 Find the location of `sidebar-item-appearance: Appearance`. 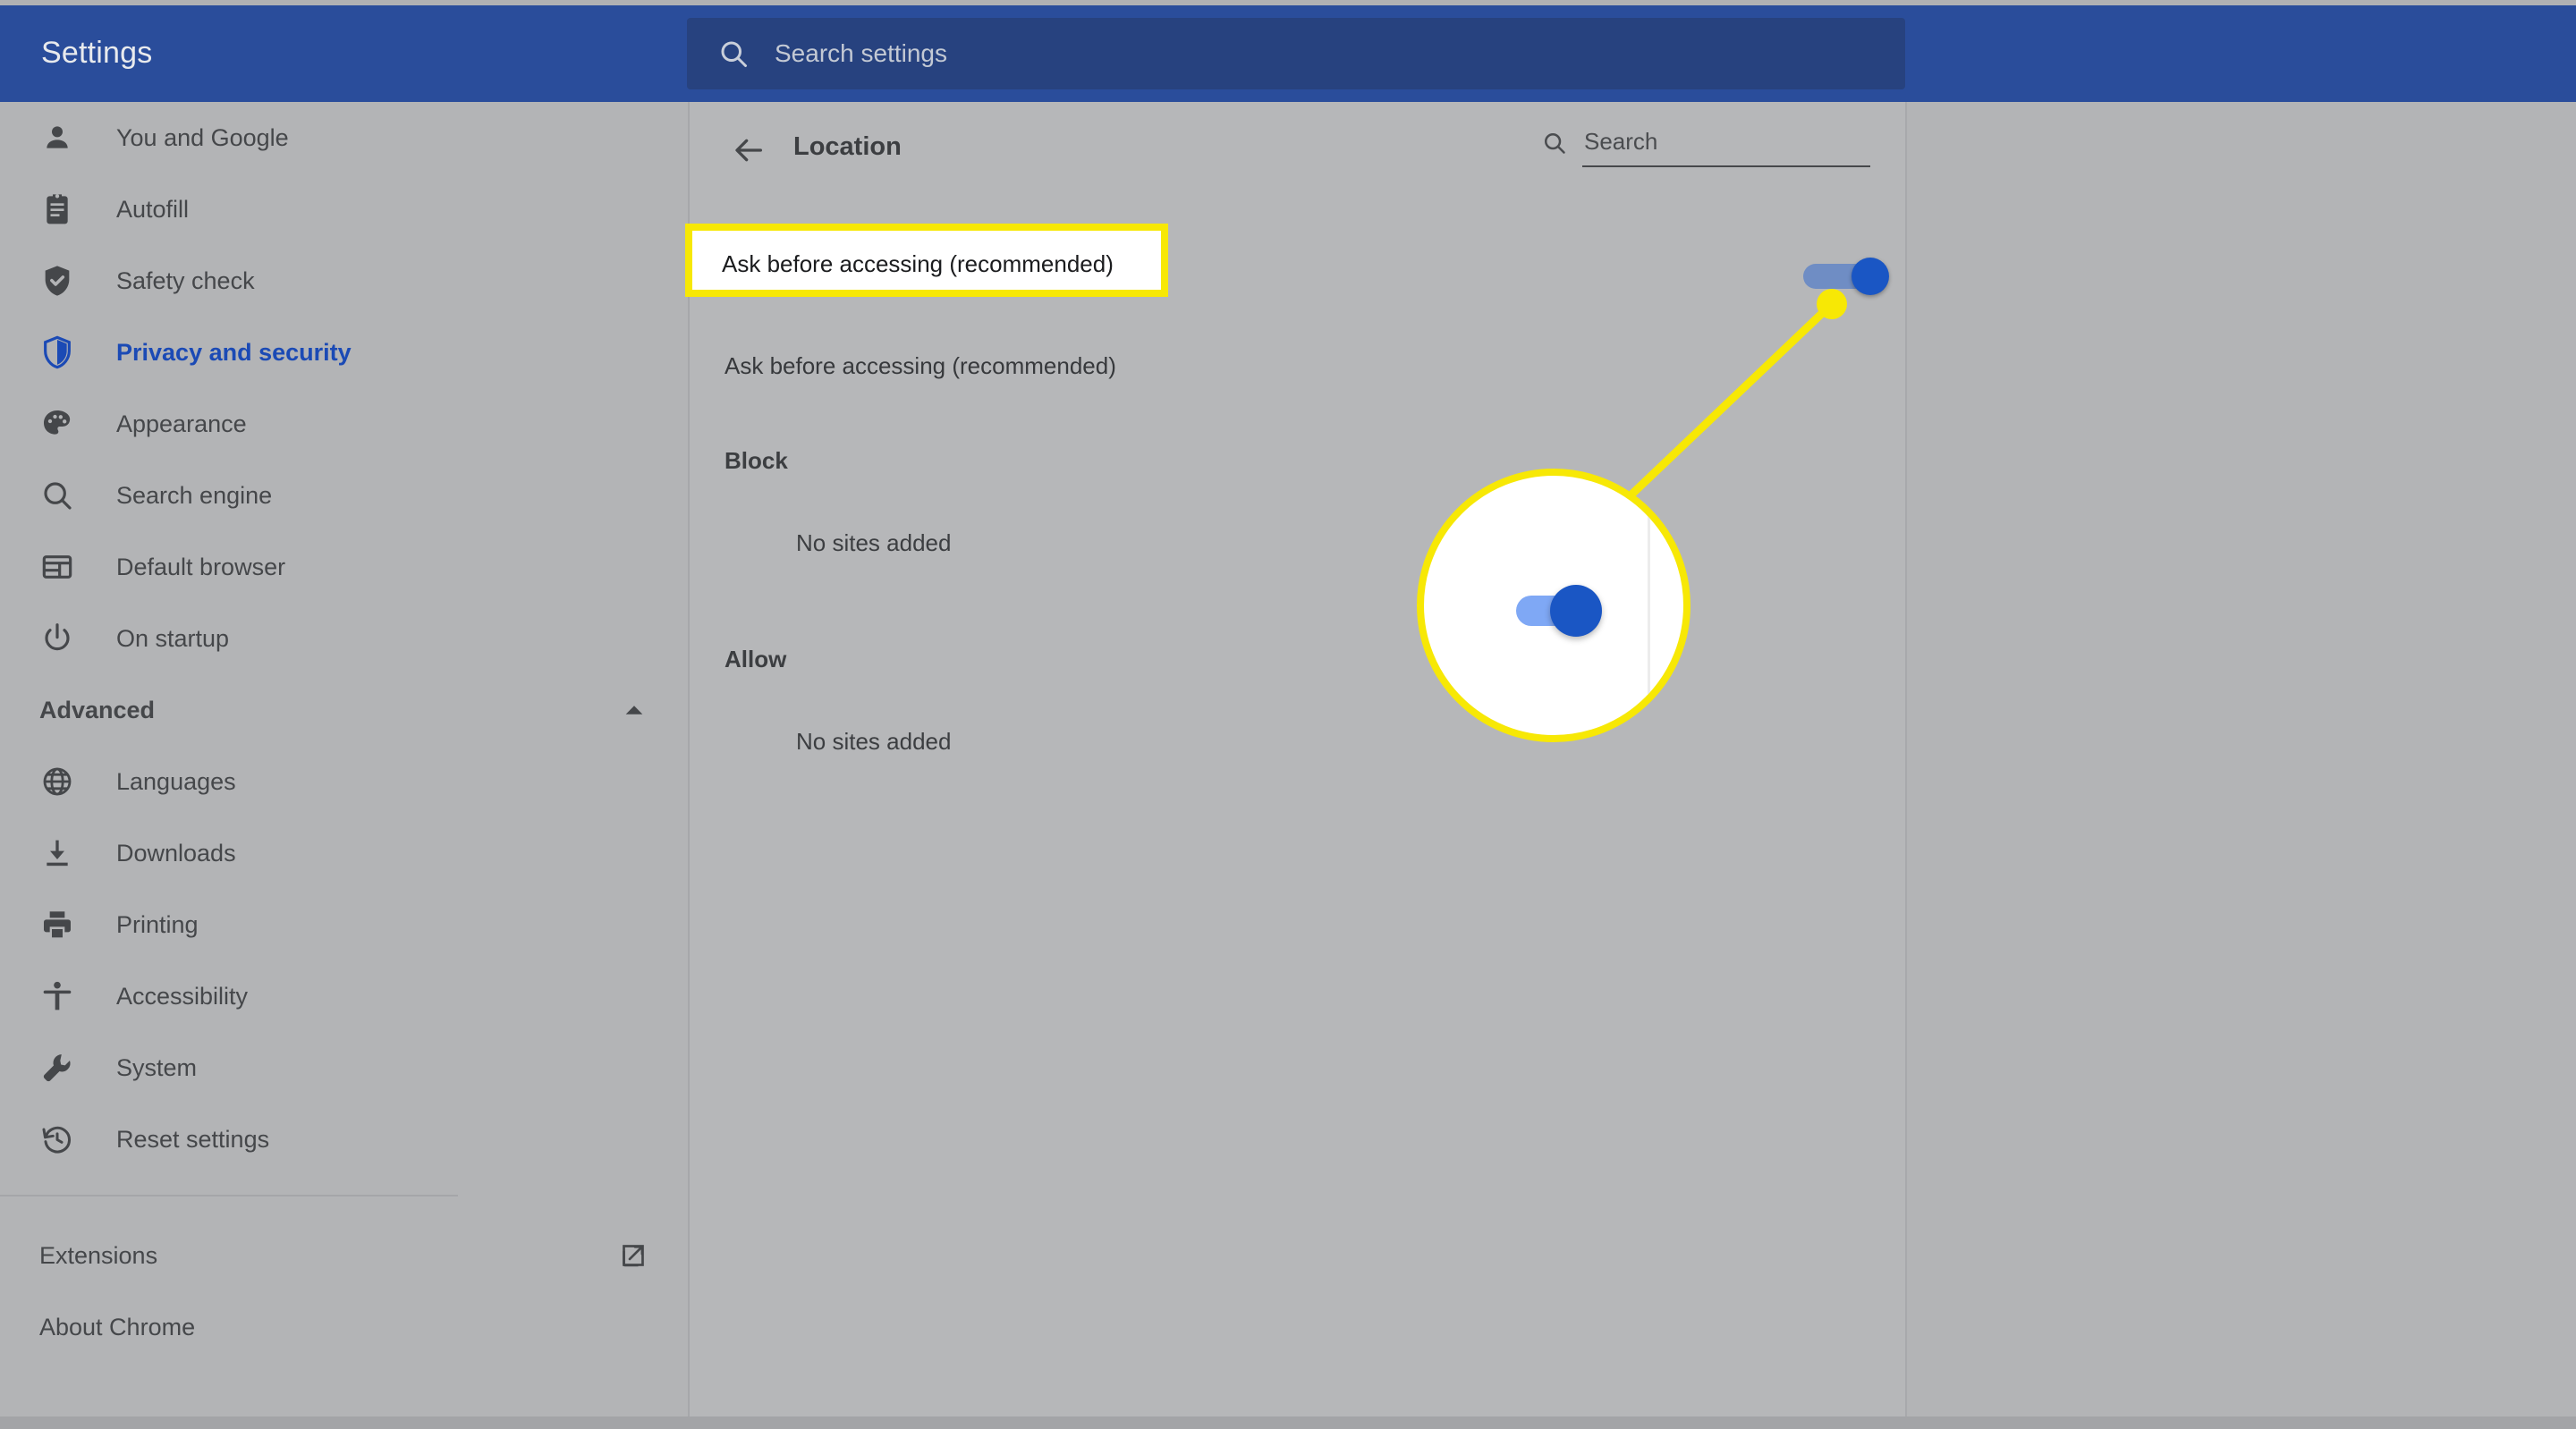

sidebar-item-appearance: Appearance is located at coordinates (344, 424).